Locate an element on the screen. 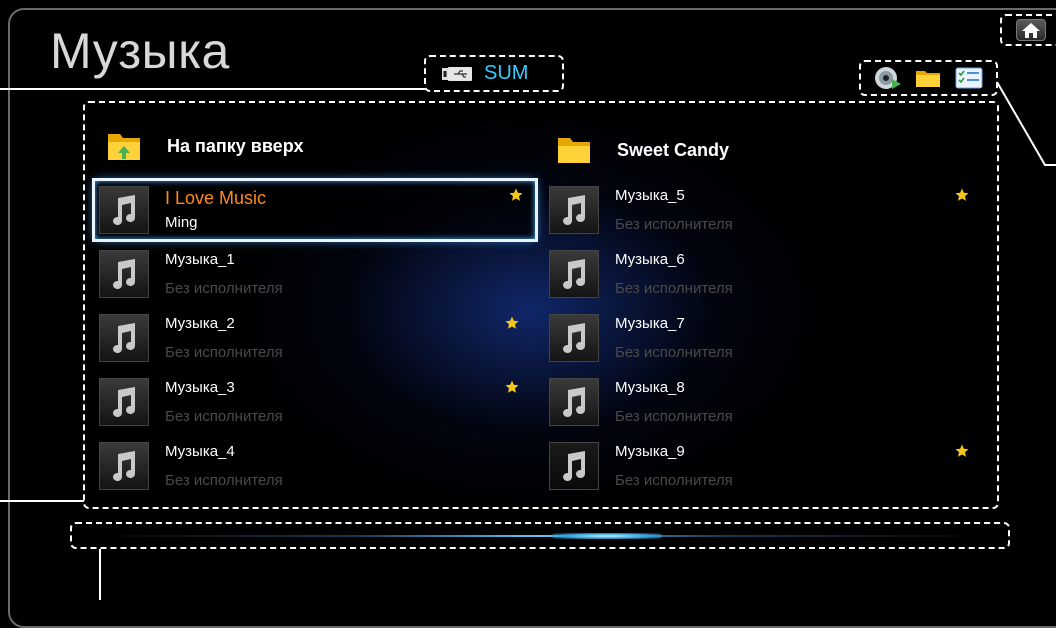  track-title: Музыка_9 is located at coordinates (650, 451).